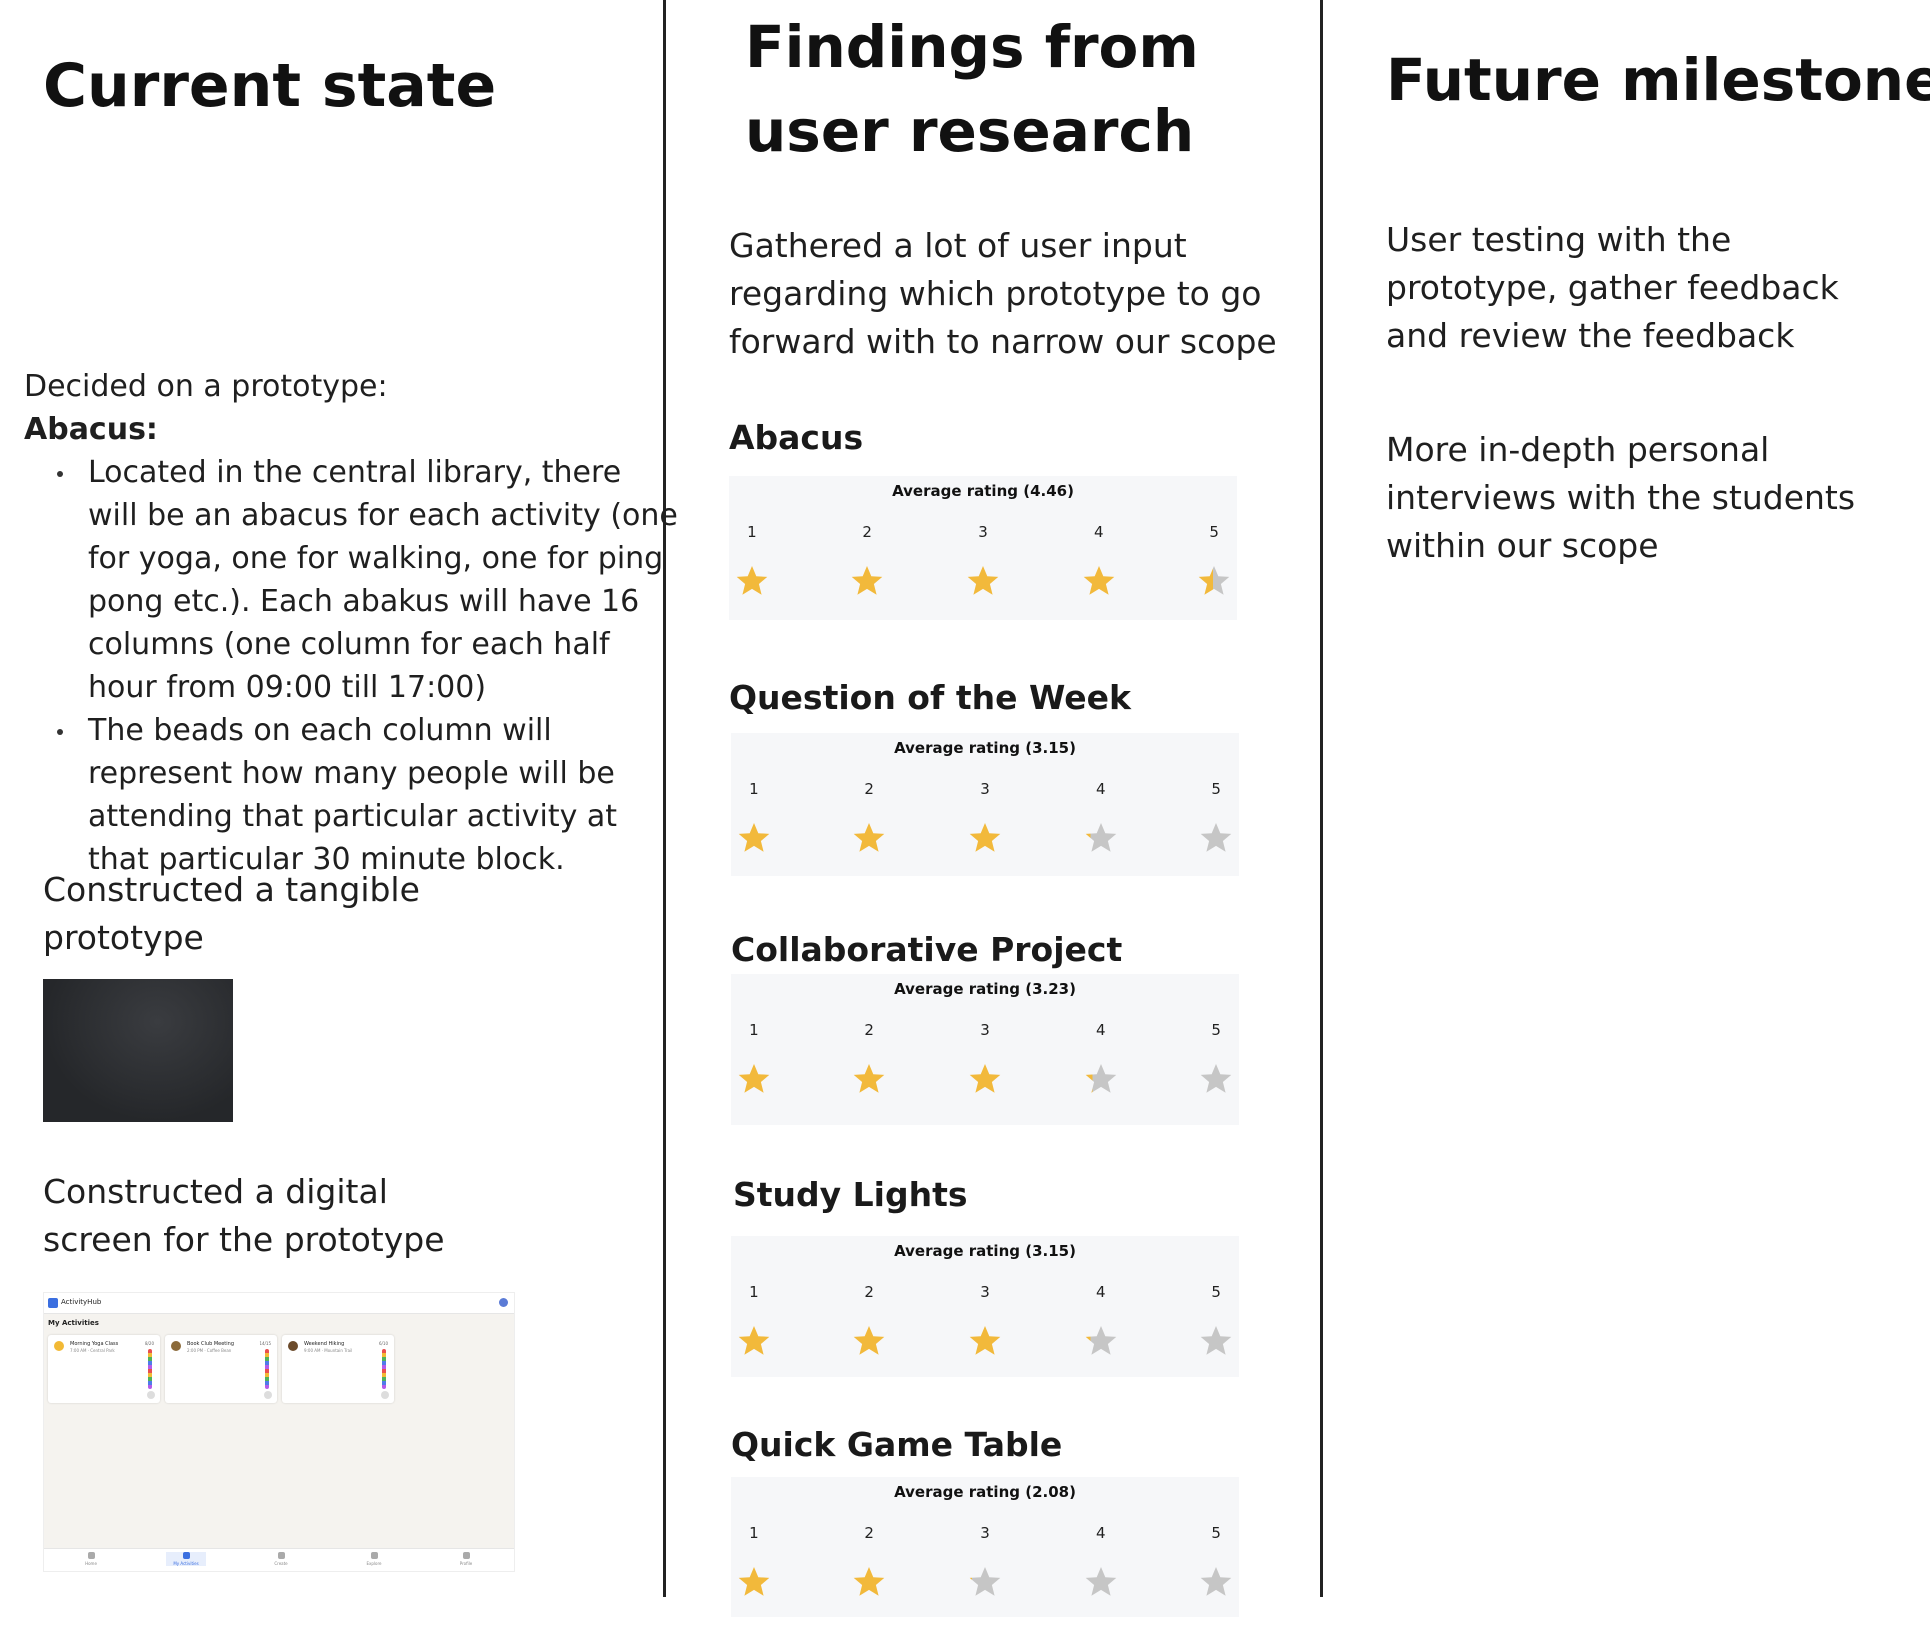  I want to click on nav-explore: Explore, so click(374, 1559).